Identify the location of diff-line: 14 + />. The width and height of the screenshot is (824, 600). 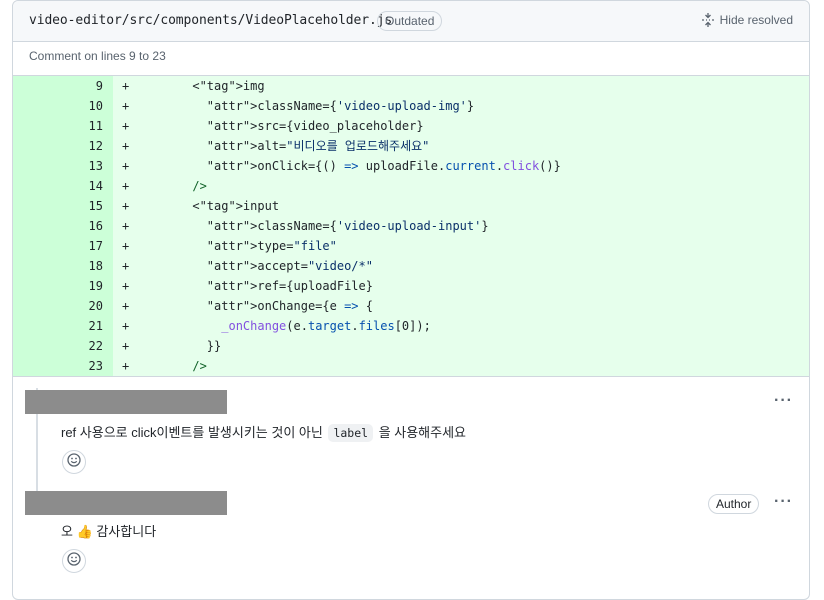
(411, 186).